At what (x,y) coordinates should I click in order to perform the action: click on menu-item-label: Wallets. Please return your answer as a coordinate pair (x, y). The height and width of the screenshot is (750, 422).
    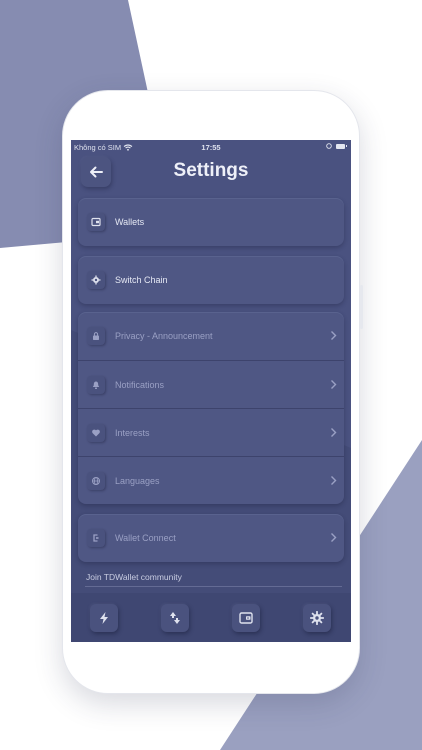
    Looking at the image, I should click on (130, 222).